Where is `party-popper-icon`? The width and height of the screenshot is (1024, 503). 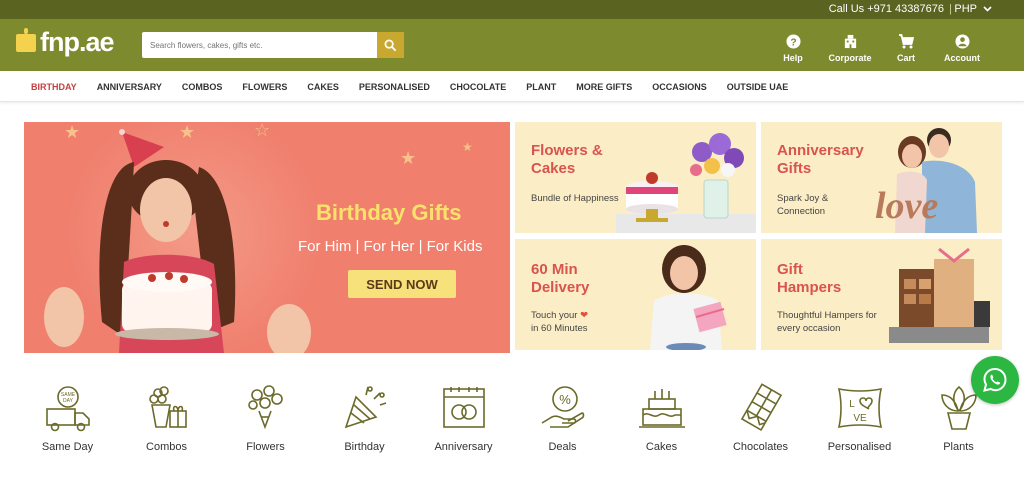
party-popper-icon is located at coordinates (365, 407).